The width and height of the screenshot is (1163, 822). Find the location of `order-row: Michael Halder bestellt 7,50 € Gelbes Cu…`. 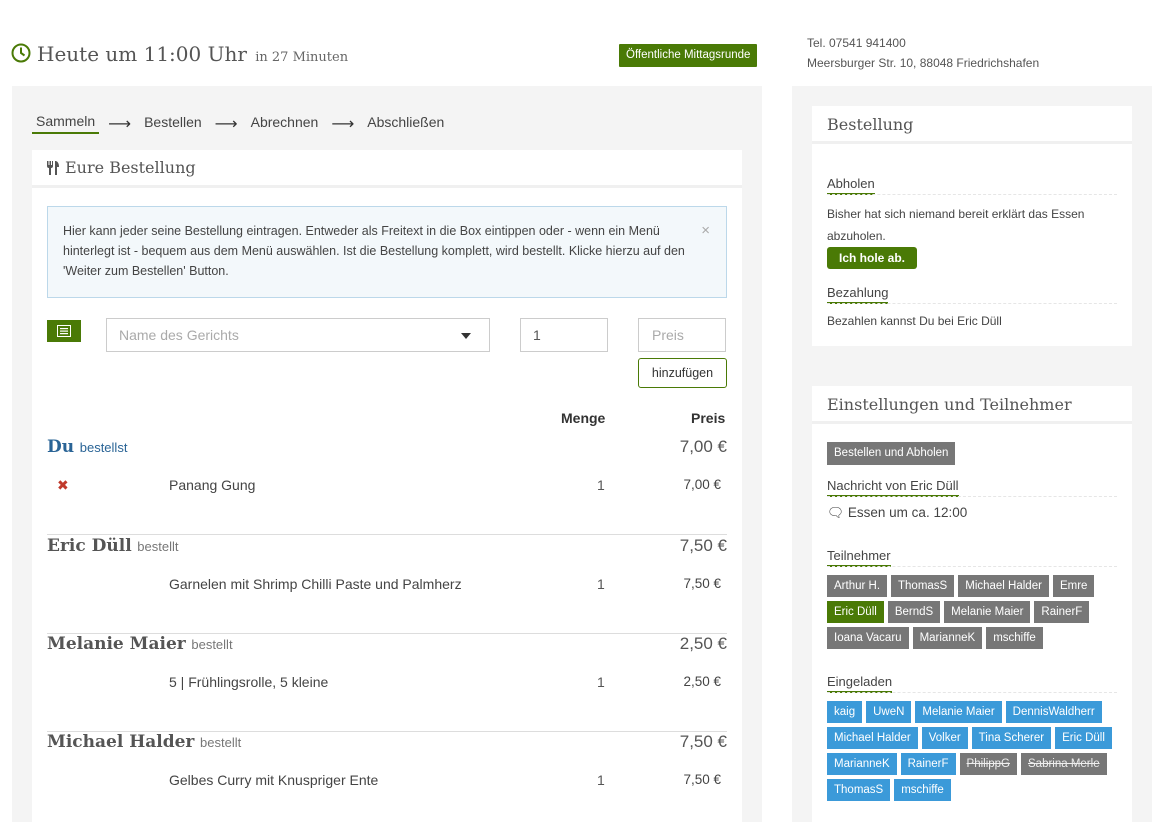

order-row: Michael Halder bestellt 7,50 € Gelbes Cu… is located at coordinates (387, 777).